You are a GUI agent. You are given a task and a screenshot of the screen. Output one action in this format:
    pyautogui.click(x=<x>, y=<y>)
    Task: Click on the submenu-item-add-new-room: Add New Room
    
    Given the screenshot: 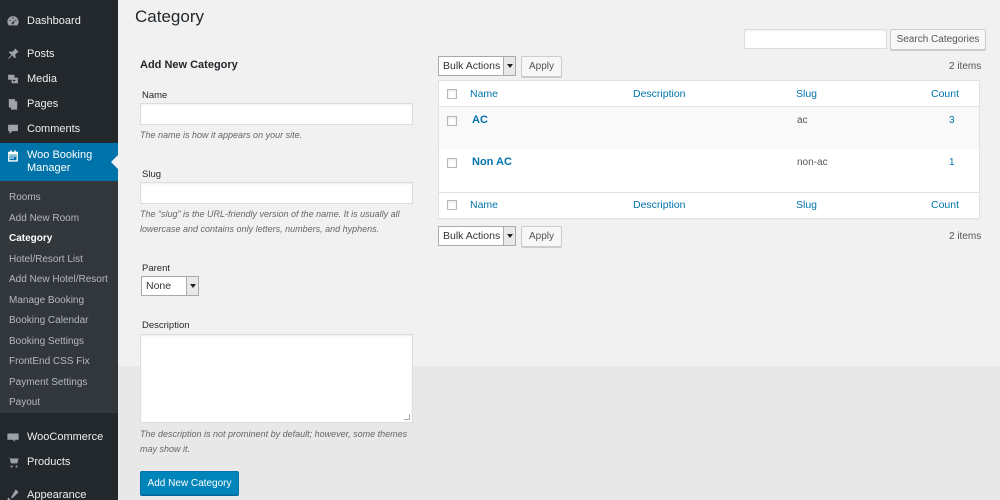 What is the action you would take?
    pyautogui.click(x=59, y=219)
    